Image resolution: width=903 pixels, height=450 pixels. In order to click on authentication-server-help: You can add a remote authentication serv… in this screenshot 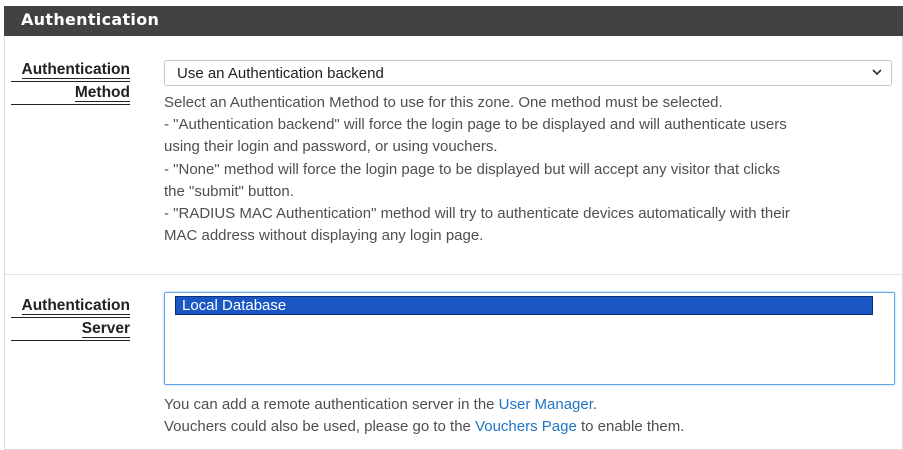, I will do `click(532, 416)`.